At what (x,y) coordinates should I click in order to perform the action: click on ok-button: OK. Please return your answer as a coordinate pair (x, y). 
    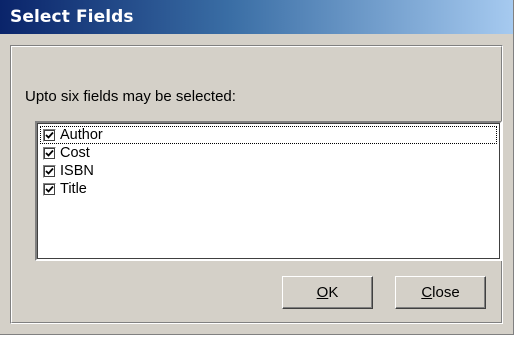
    Looking at the image, I should click on (327, 292).